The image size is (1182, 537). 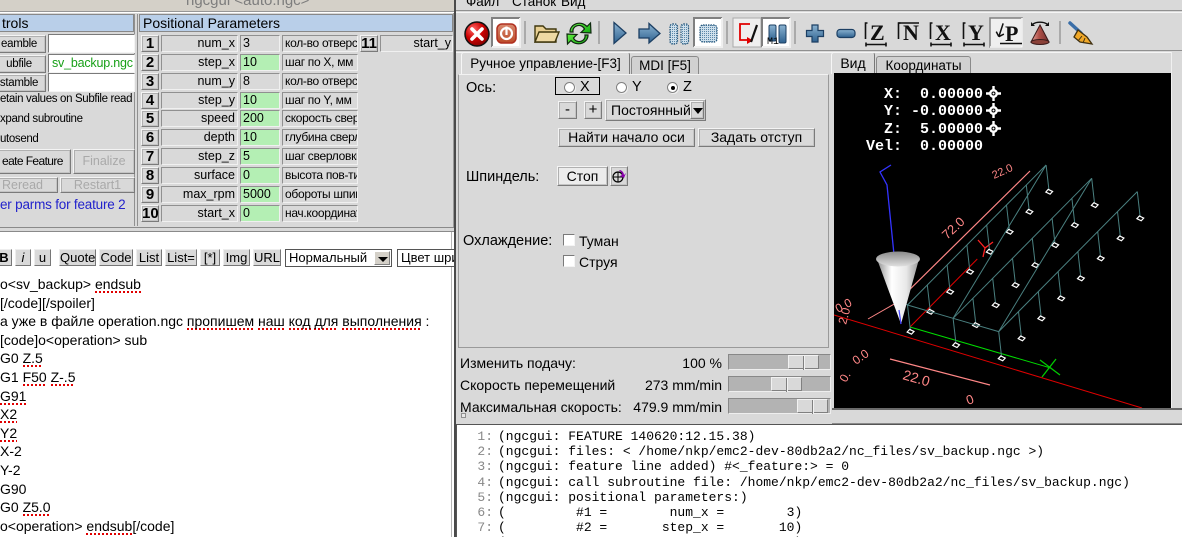 What do you see at coordinates (861, 356) in the screenshot?
I see `svg-text: 0.0` at bounding box center [861, 356].